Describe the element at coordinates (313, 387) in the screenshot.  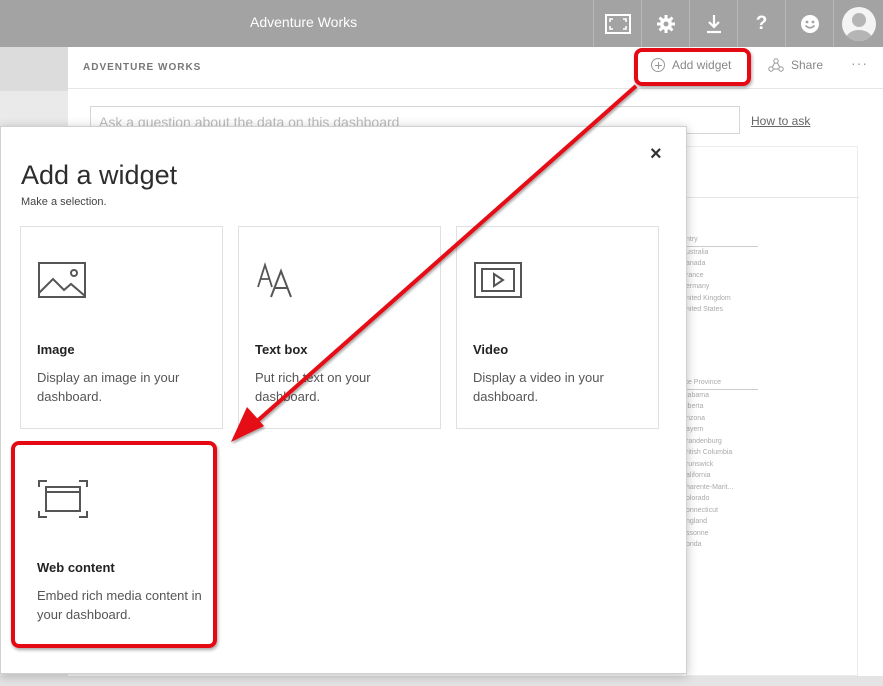
I see `widget-description: Put rich text on your dashboard.` at that location.